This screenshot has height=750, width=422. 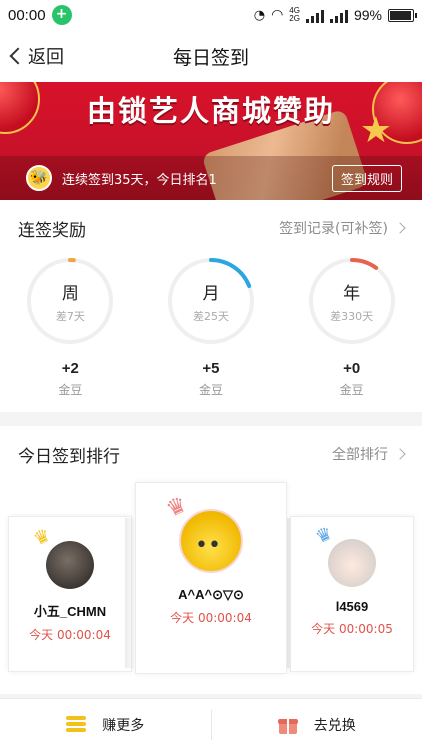 I want to click on banner-title: 由锁艺人商城赞助, so click(x=210, y=111).